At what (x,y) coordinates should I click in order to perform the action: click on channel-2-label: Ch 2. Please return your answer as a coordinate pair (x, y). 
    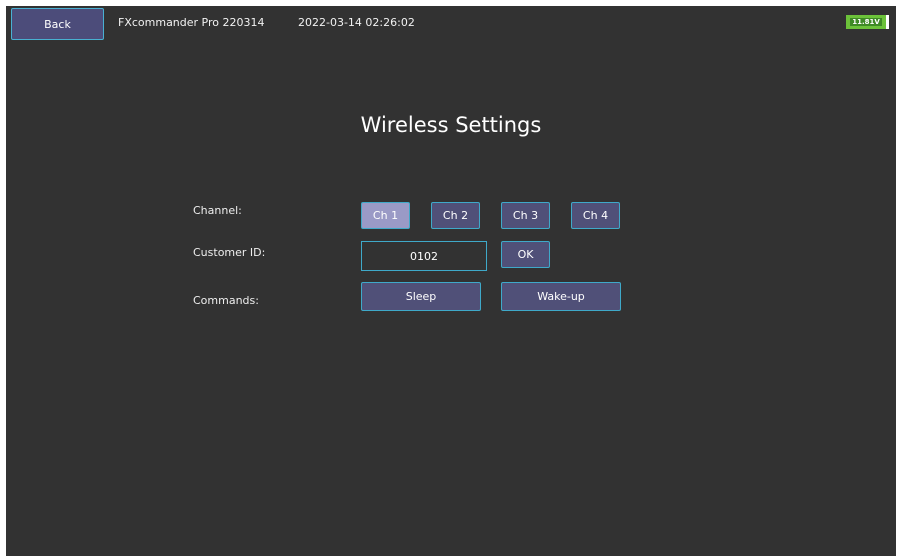
    Looking at the image, I should click on (455, 215).